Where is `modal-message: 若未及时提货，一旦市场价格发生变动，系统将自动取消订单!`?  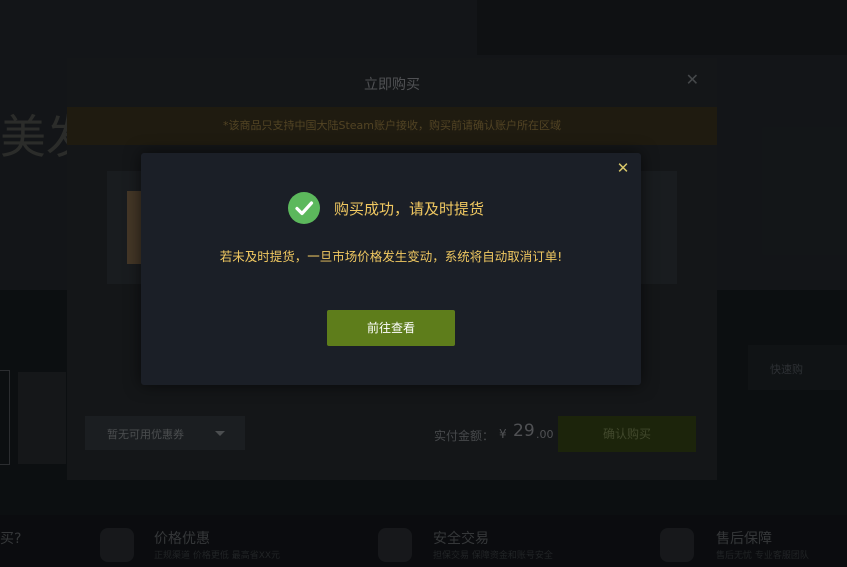
modal-message: 若未及时提货，一旦市场价格发生变动，系统将自动取消订单! is located at coordinates (391, 256).